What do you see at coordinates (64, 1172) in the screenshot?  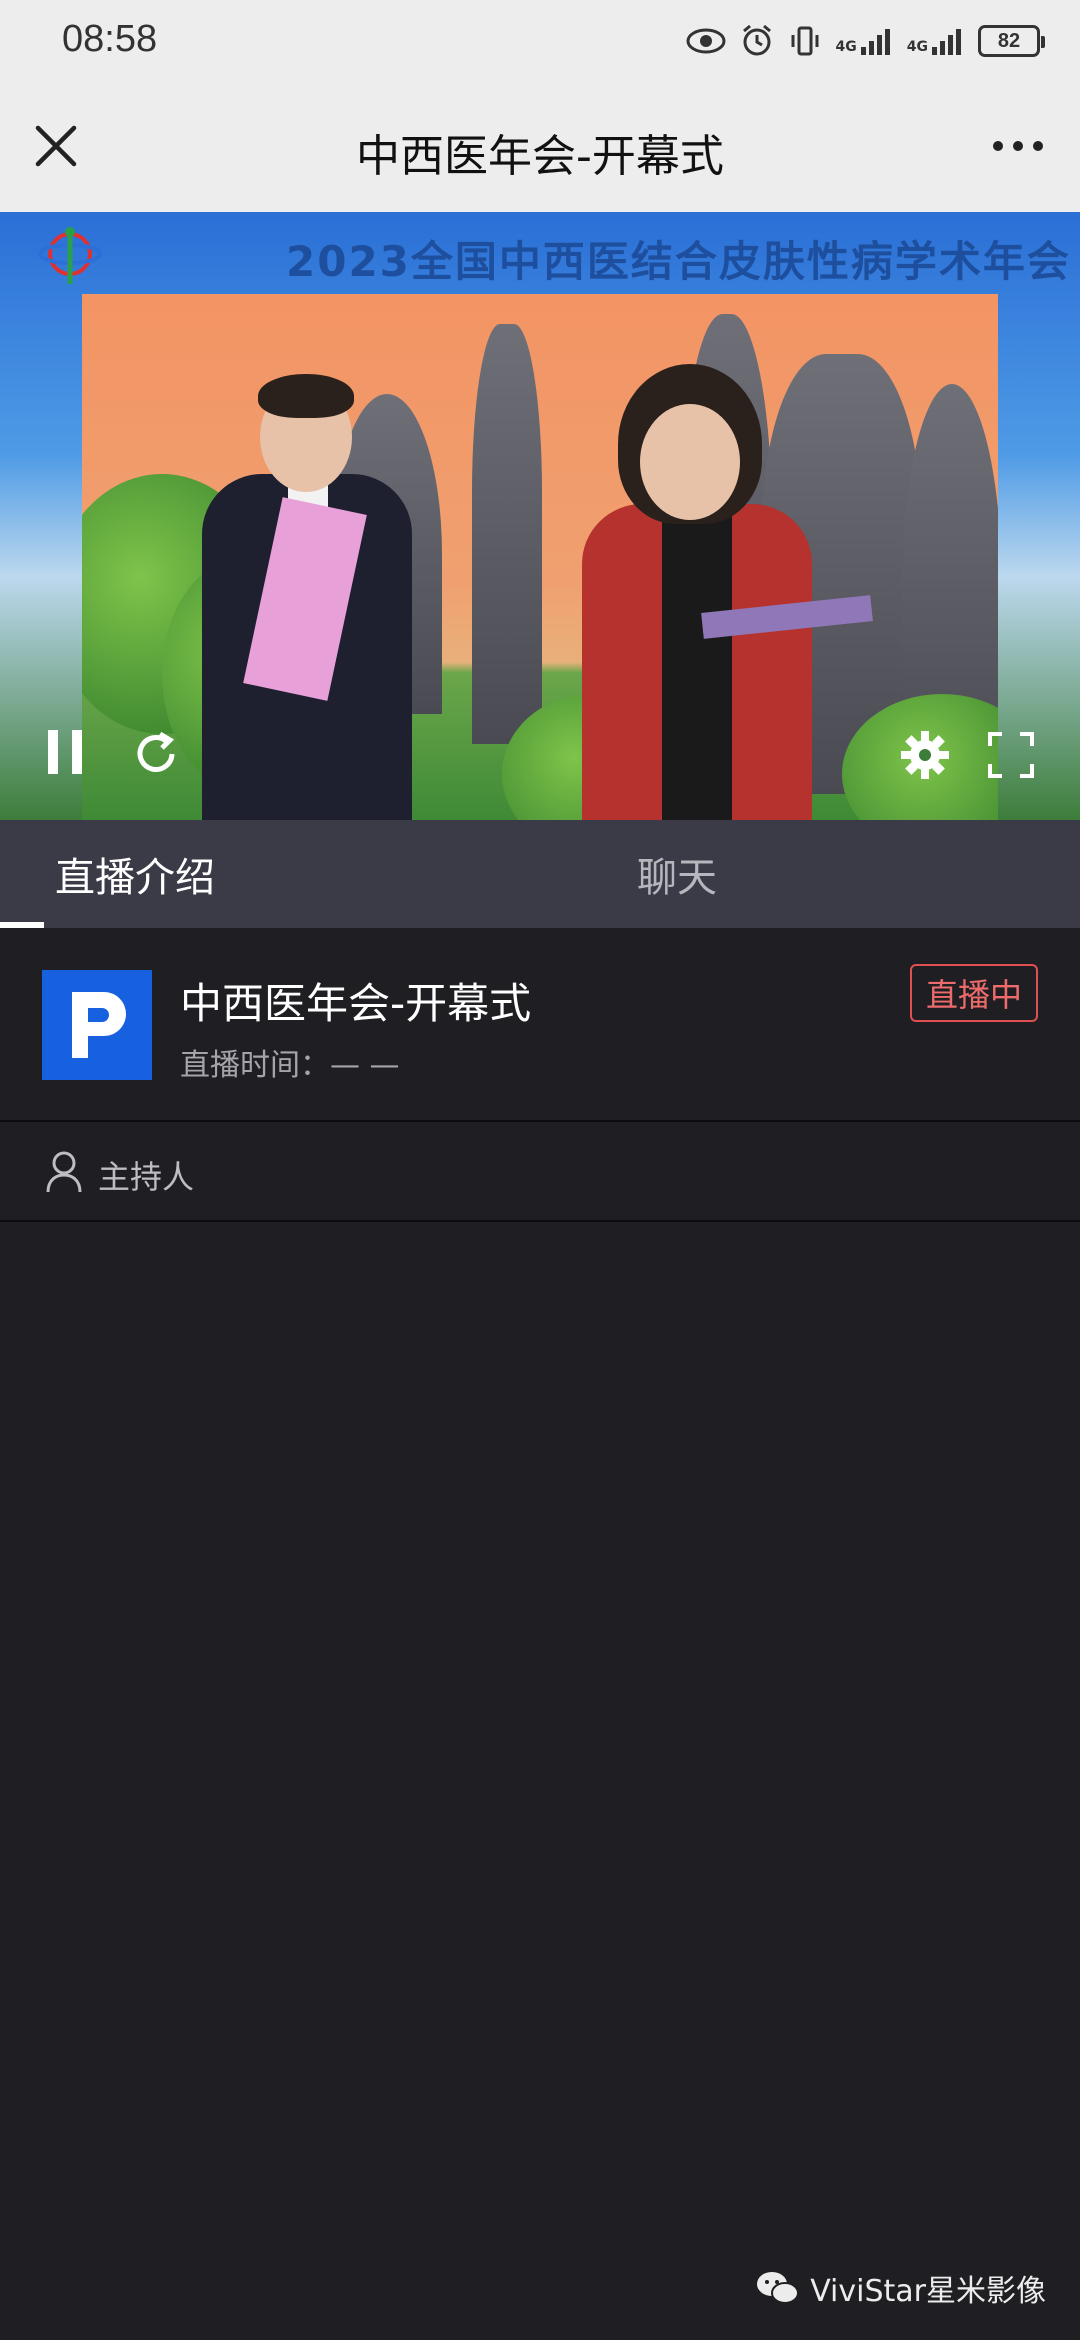 I see `person-icon` at bounding box center [64, 1172].